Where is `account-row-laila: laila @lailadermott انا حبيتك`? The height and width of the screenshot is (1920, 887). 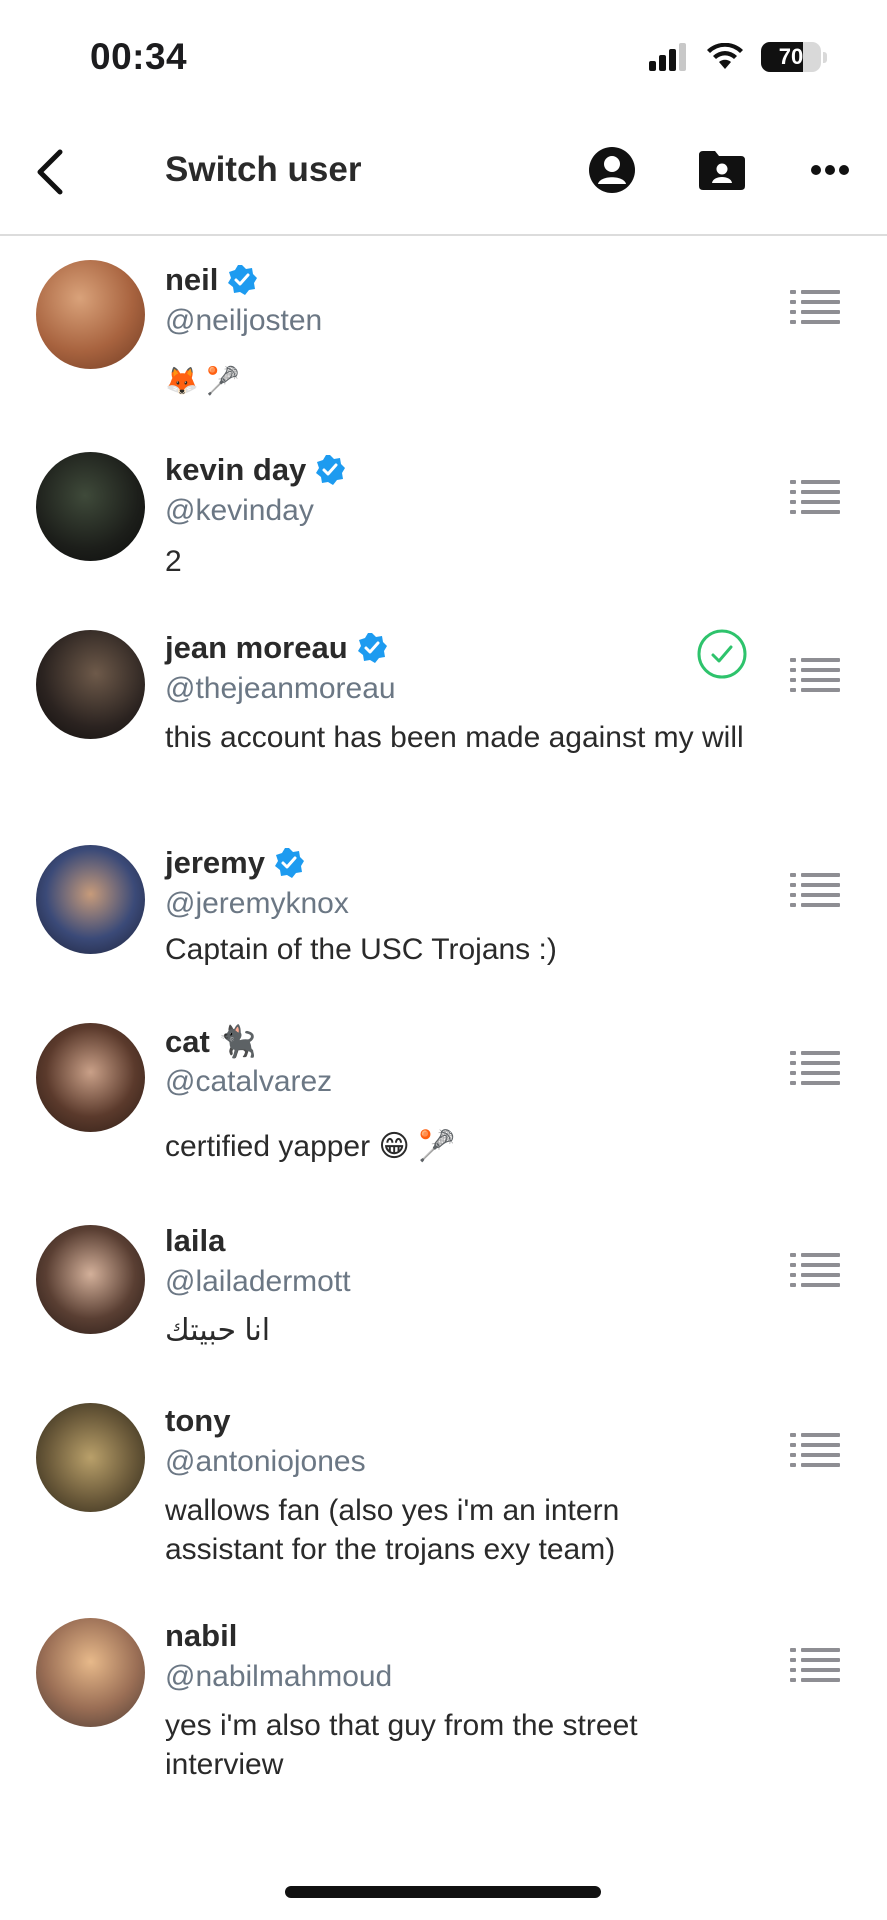 account-row-laila: laila @lailadermott انا حبيتك is located at coordinates (443, 1287).